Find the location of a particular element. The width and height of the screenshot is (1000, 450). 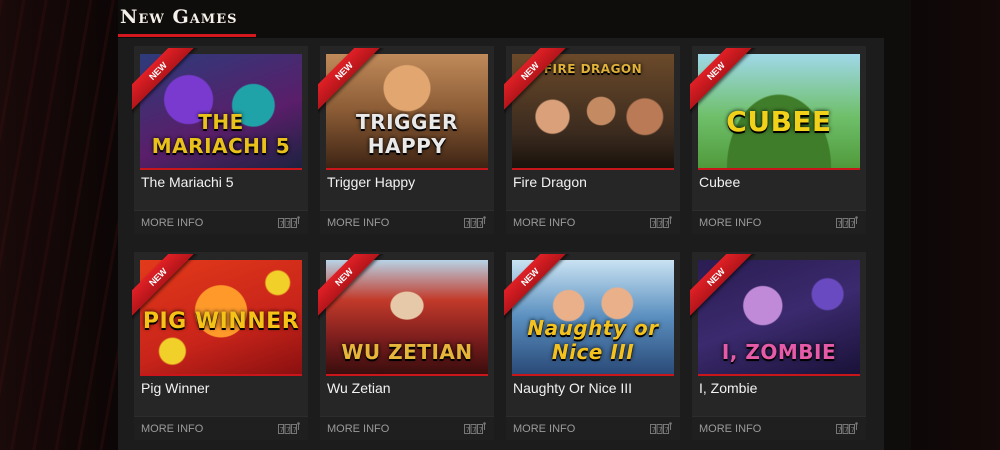

game-card: PIG WINNER NEW Pig Winner MORE INFO 777 is located at coordinates (220, 346).